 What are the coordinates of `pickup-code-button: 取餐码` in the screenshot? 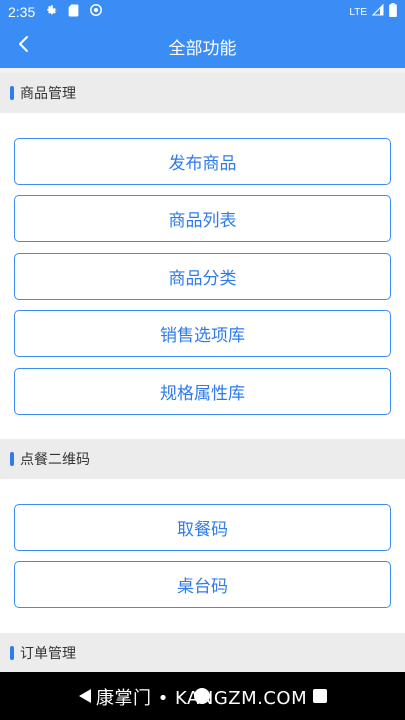 It's located at (202, 527).